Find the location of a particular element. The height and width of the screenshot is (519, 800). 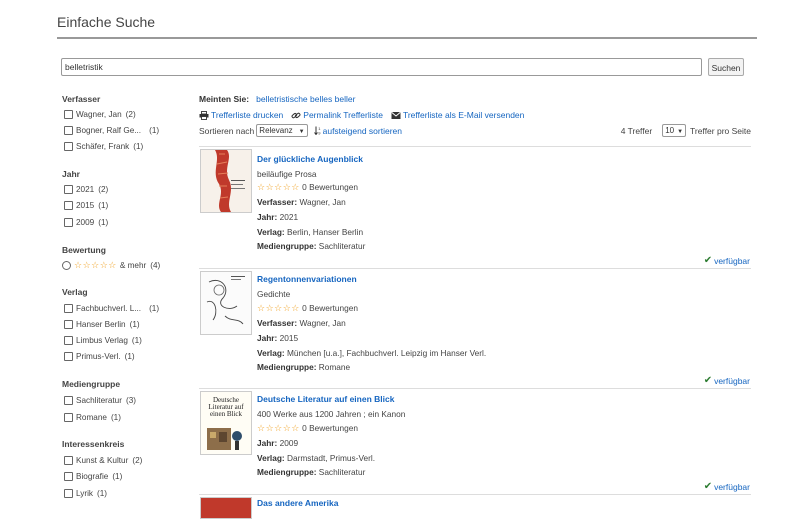

search-input: belletristik is located at coordinates (381, 67).